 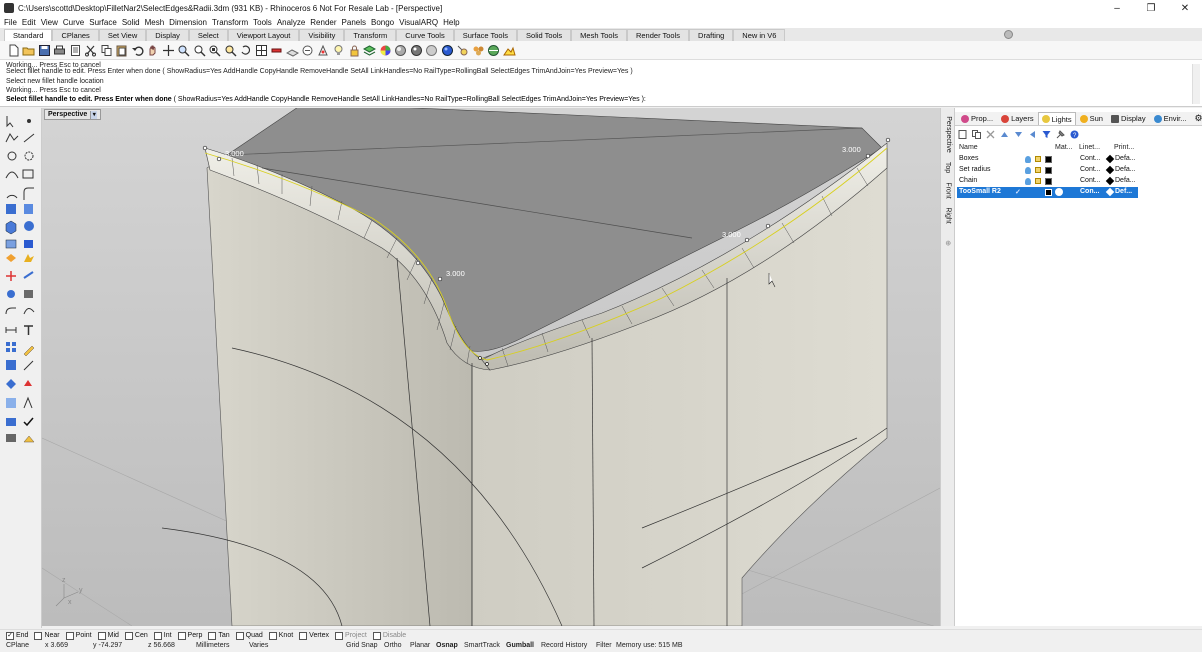 I want to click on menu-transform: Transform, so click(x=230, y=22).